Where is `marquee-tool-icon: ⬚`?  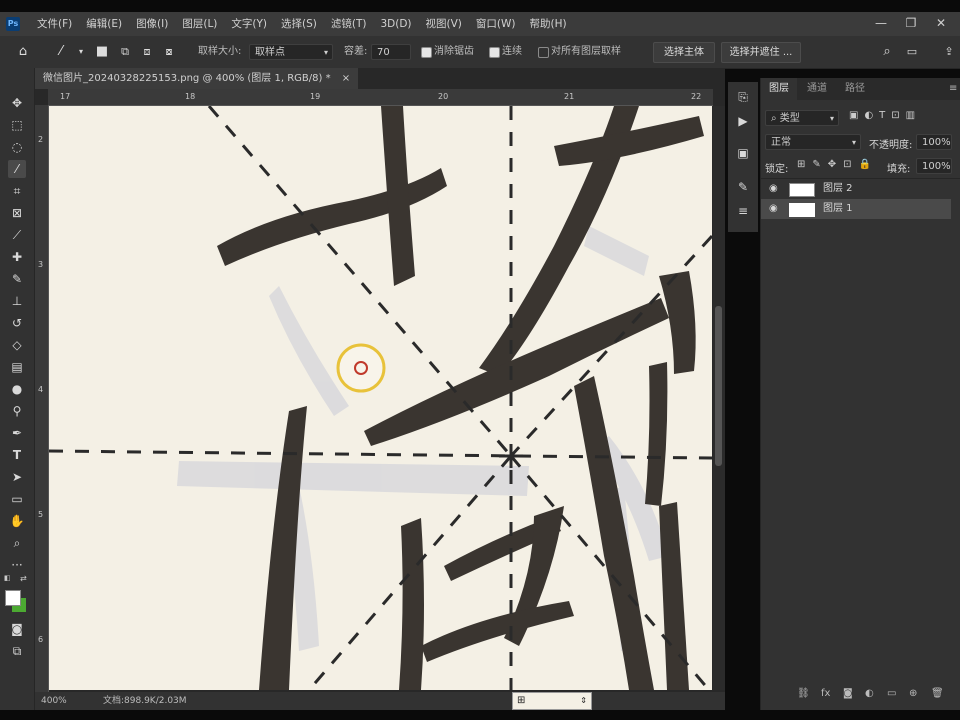
marquee-tool-icon: ⬚ is located at coordinates (17, 125).